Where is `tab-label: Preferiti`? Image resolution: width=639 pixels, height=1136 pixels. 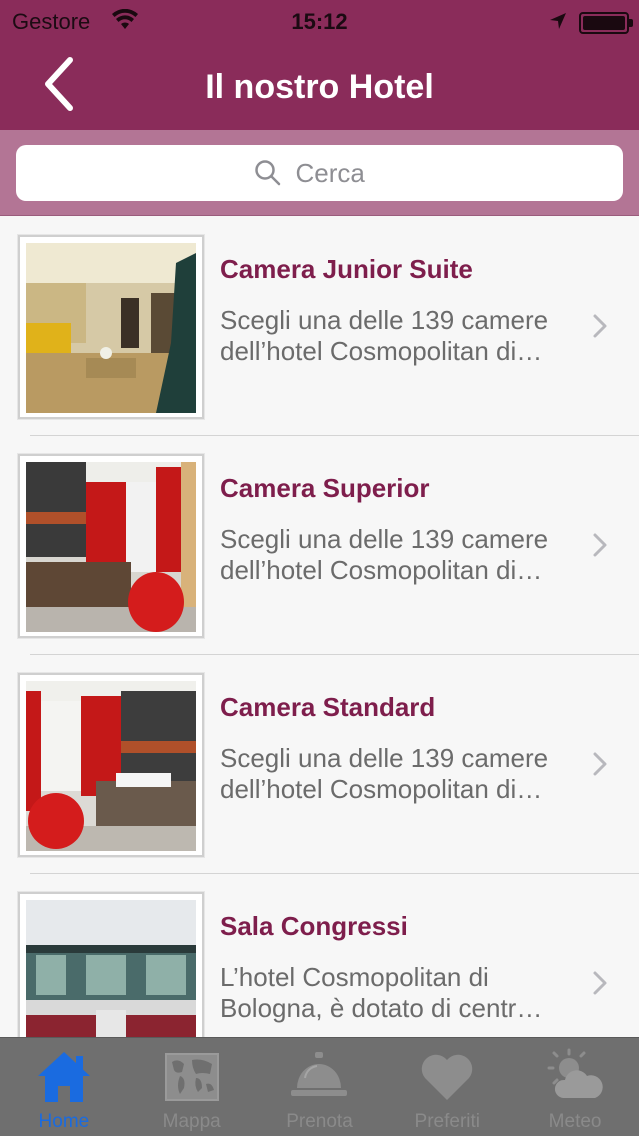 tab-label: Preferiti is located at coordinates (447, 1121).